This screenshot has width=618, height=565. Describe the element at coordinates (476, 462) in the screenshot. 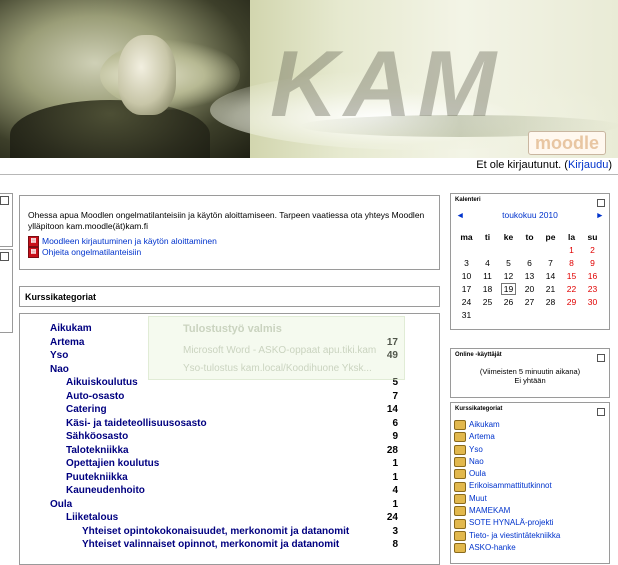

I see `right-category-link: Nao` at that location.